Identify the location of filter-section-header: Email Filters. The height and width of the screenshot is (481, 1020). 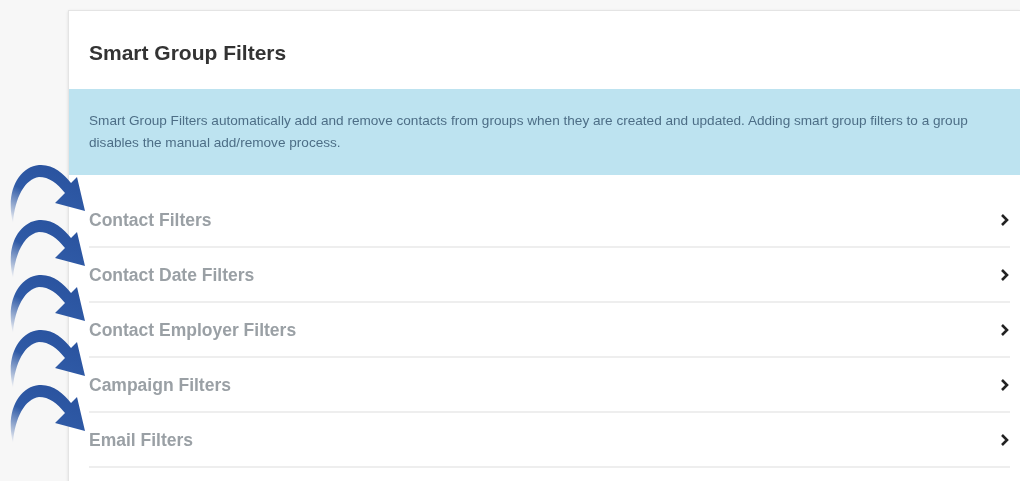
(549, 440).